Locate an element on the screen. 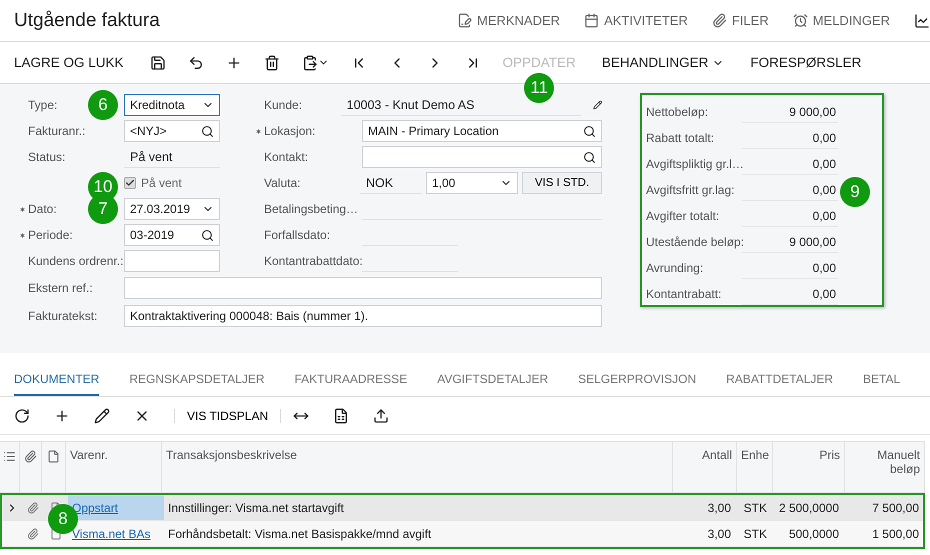  list-icon is located at coordinates (9, 456).